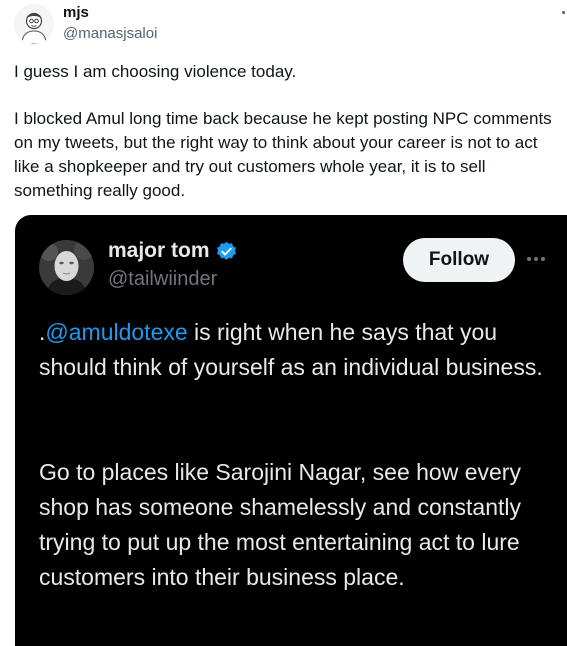 This screenshot has height=646, width=567. Describe the element at coordinates (536, 259) in the screenshot. I see `quoted-more-options-icon` at that location.